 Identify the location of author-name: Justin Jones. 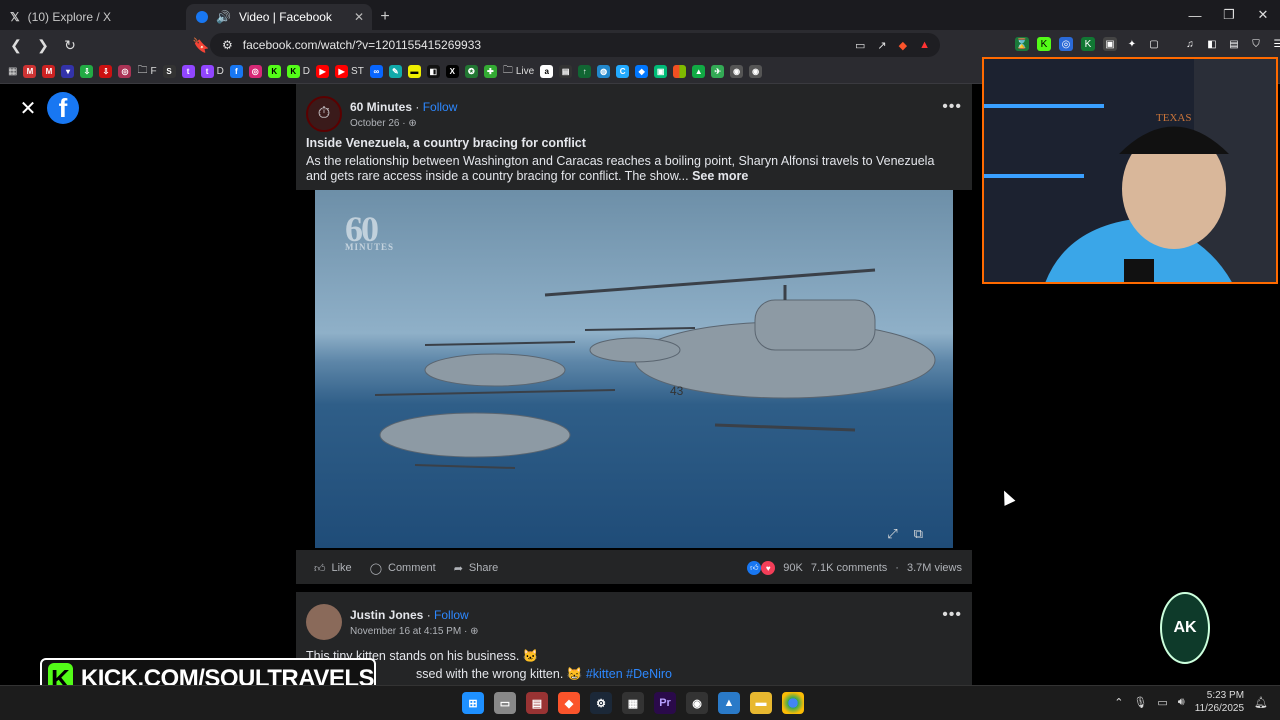
(386, 615).